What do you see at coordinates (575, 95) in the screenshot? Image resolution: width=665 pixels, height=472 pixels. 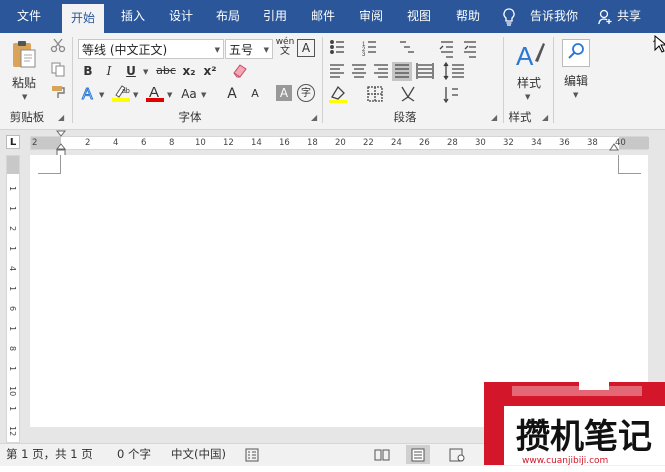 I see `editing-dropdown-icon: ▼` at bounding box center [575, 95].